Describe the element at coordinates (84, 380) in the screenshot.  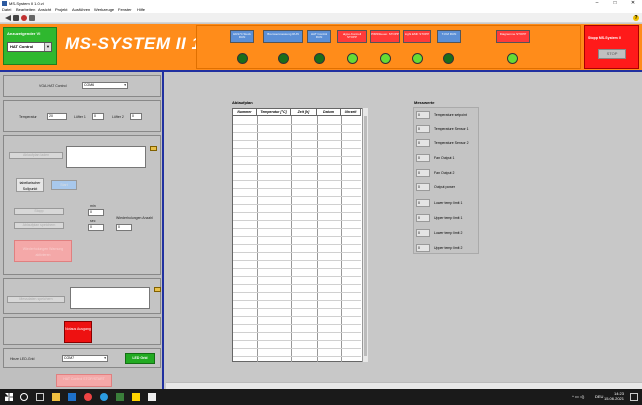
I see `hat-control-start-button: HAT Control STOP/START` at that location.